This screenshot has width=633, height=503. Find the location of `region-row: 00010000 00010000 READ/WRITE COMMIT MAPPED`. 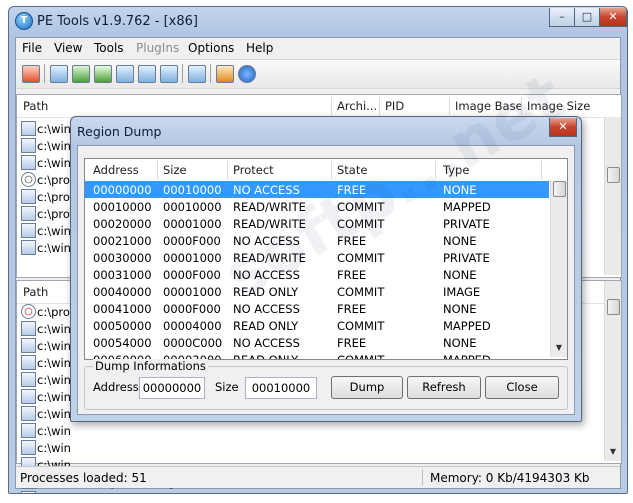

region-row: 00010000 00010000 READ/WRITE COMMIT MAPPED is located at coordinates (317, 206).